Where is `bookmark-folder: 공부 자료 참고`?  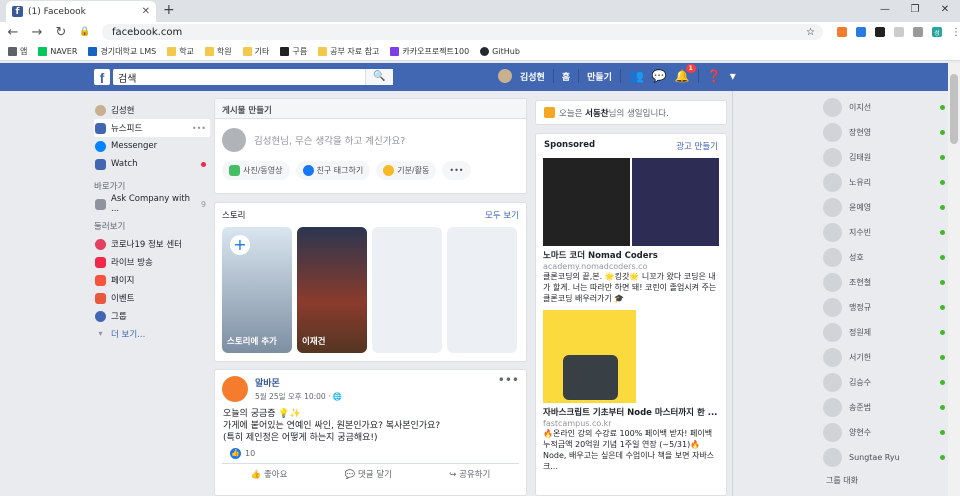 bookmark-folder: 공부 자료 참고 is located at coordinates (348, 51).